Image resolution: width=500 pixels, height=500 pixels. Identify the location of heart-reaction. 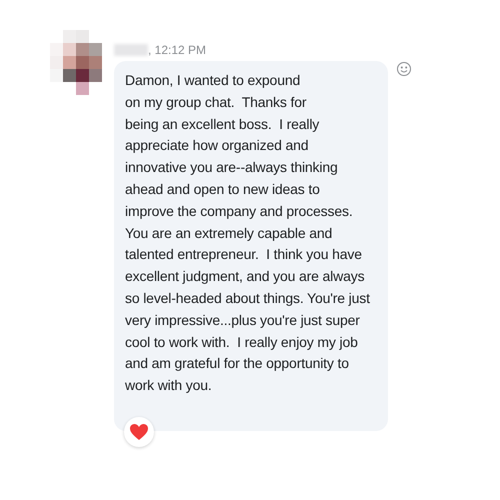
(139, 431).